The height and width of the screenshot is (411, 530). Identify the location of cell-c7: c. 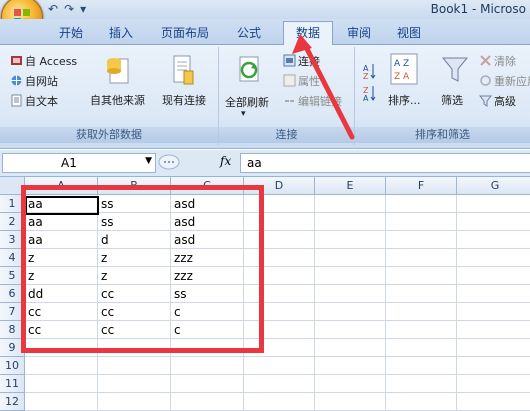
(207, 312).